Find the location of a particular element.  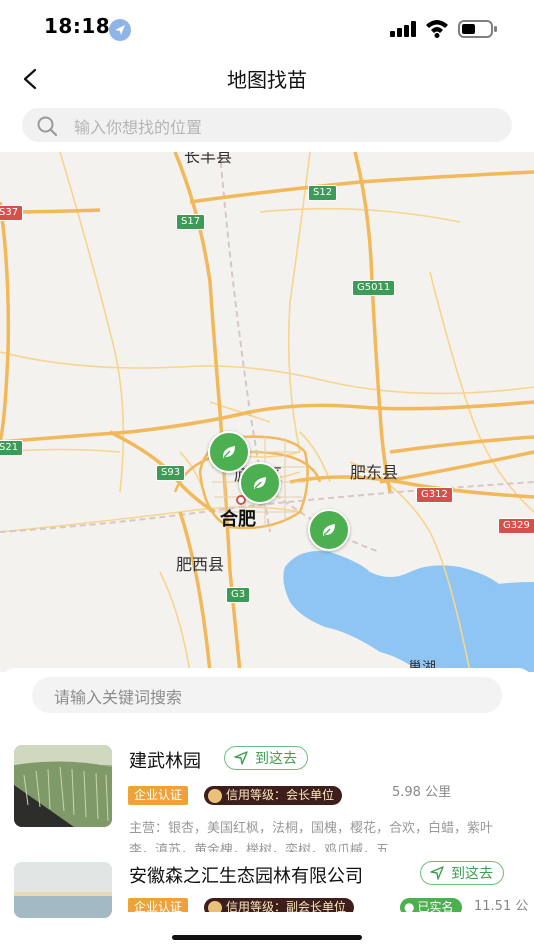

map-label-hefei: 合肥 is located at coordinates (238, 519).